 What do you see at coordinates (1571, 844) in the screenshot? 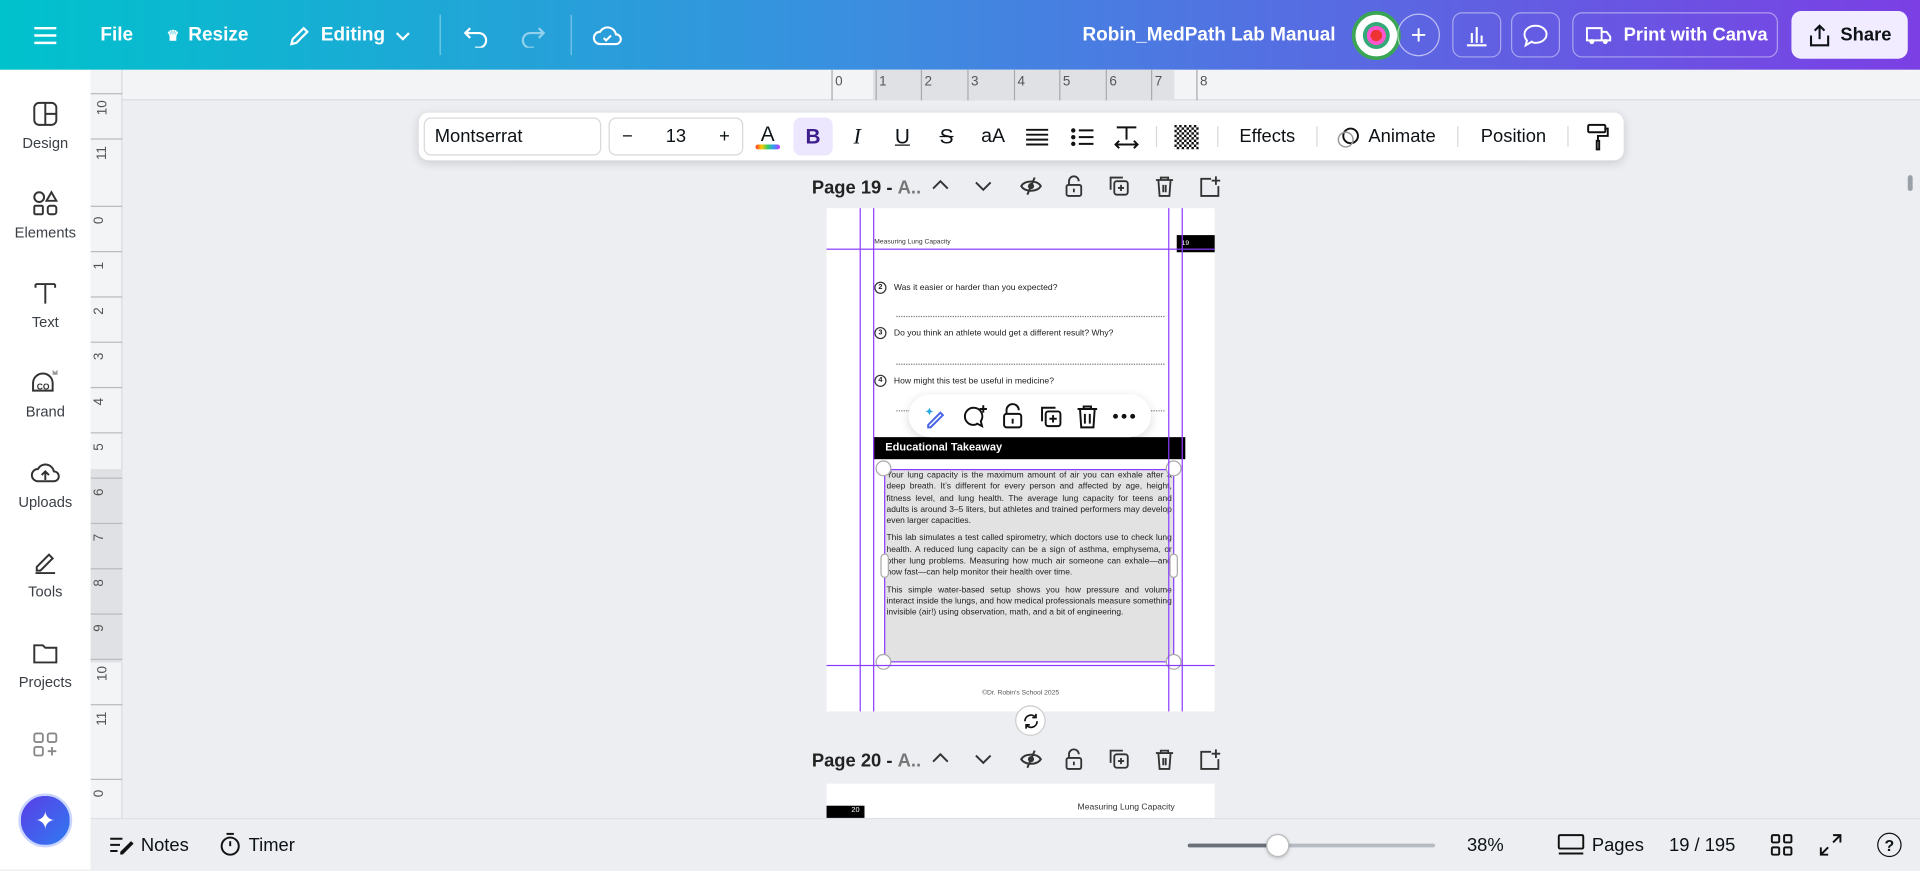
I see `pages-icon` at bounding box center [1571, 844].